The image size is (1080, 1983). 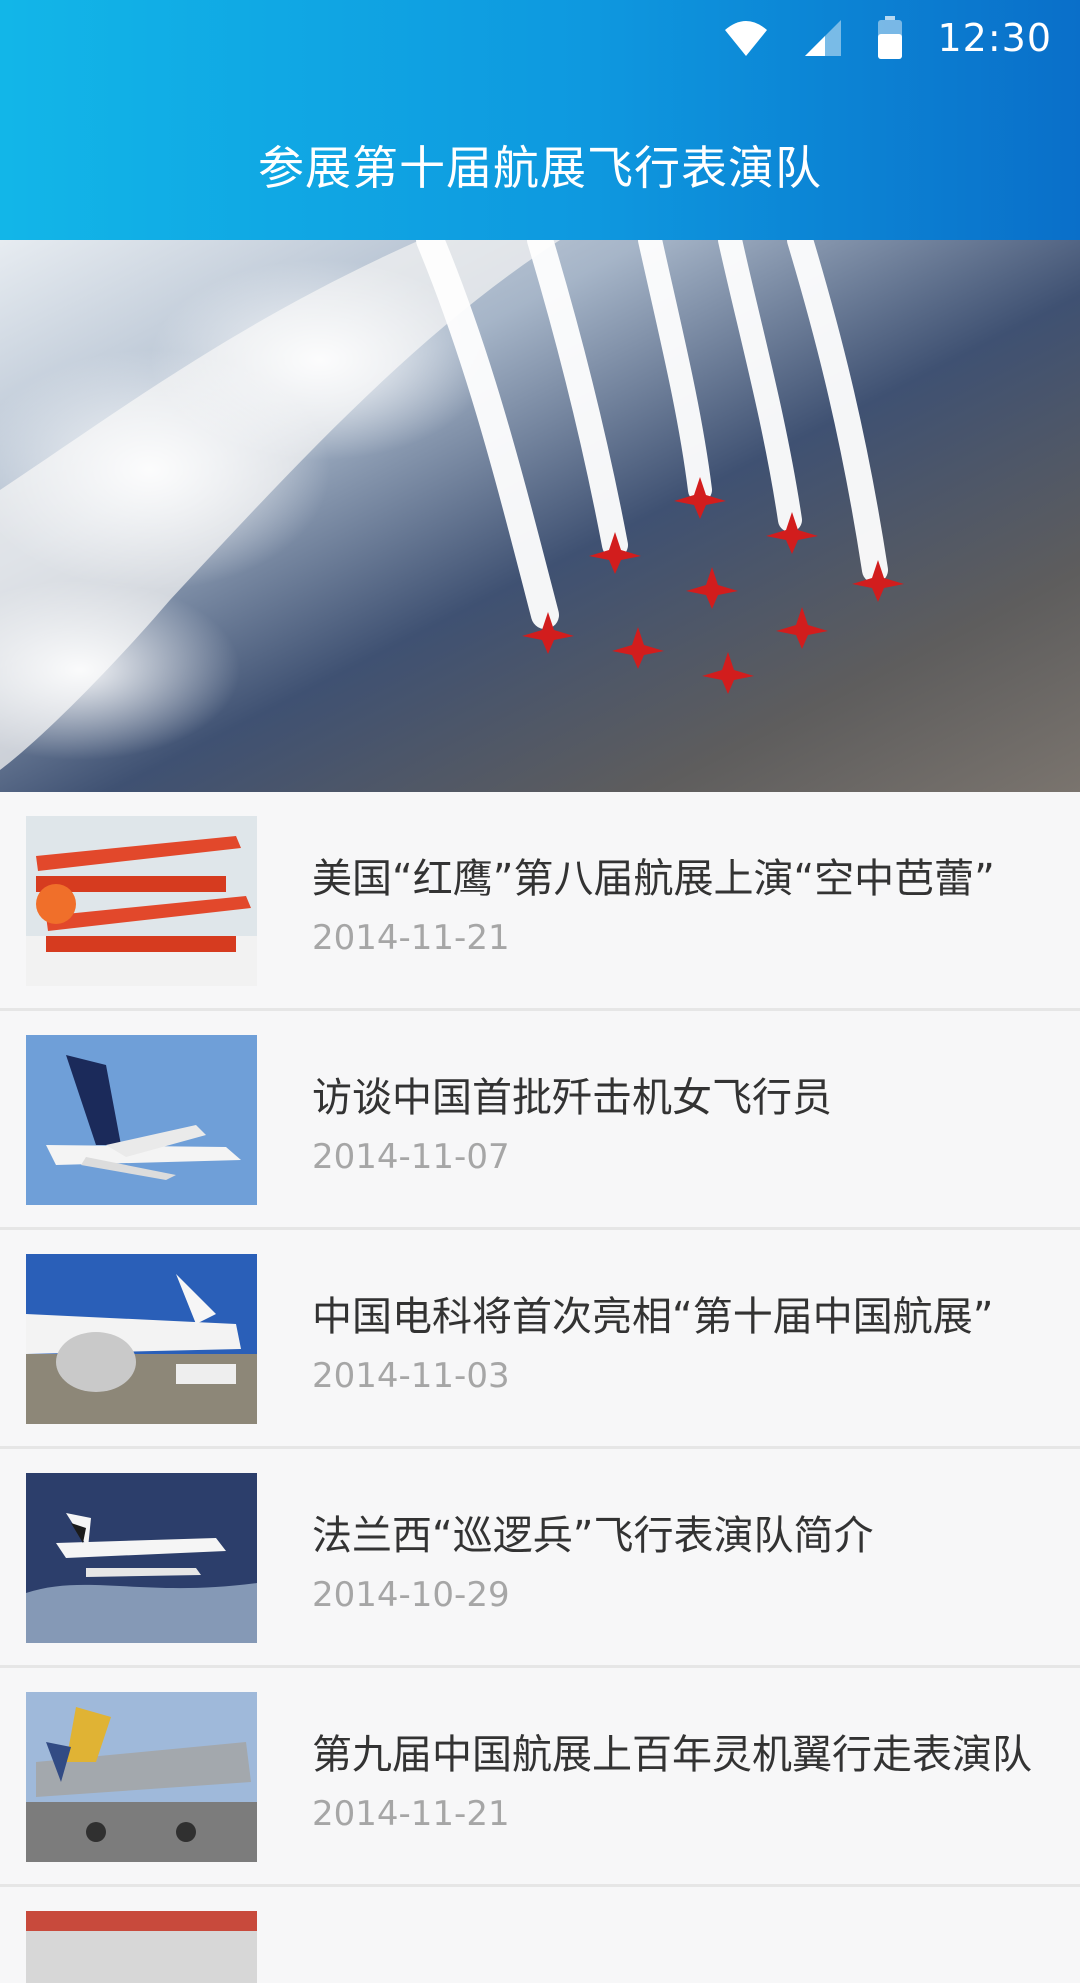 What do you see at coordinates (411, 1376) in the screenshot?
I see `news-date: 2014-11-03` at bounding box center [411, 1376].